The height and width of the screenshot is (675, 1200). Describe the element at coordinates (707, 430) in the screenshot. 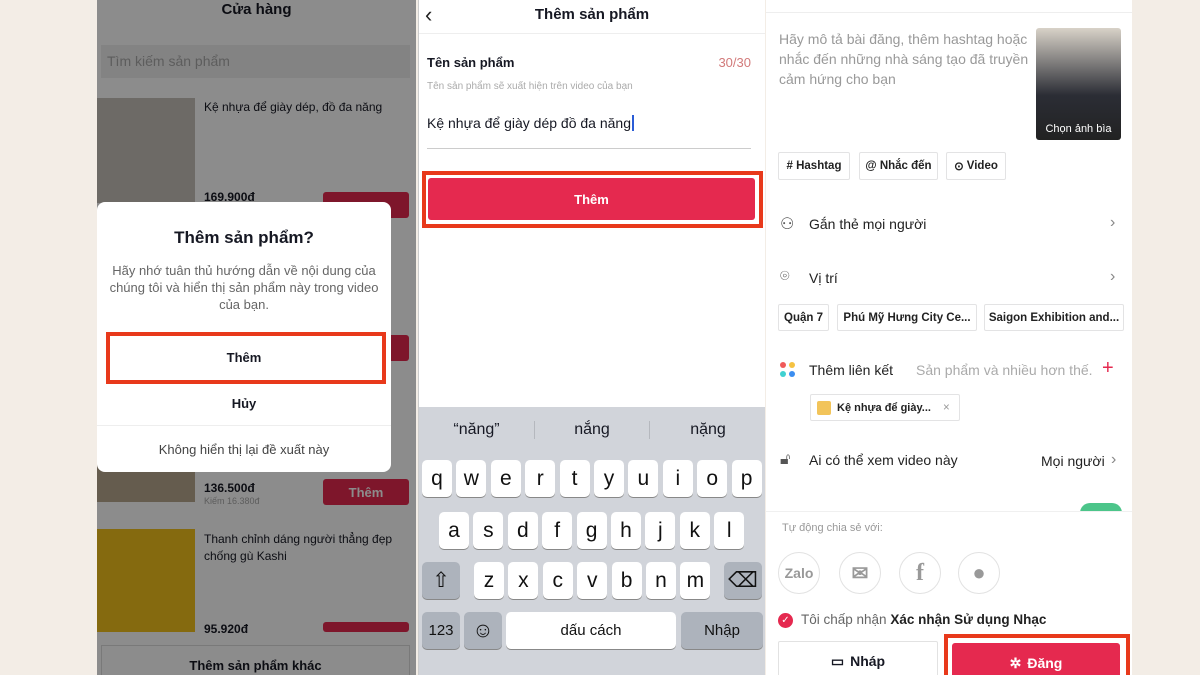

I see `suggestion: nặng` at that location.